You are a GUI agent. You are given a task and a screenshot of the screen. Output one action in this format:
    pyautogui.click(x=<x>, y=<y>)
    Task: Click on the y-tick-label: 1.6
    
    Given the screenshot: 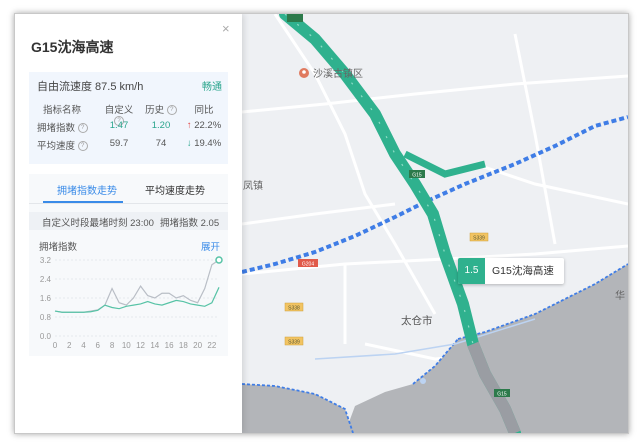 What is the action you would take?
    pyautogui.click(x=46, y=298)
    